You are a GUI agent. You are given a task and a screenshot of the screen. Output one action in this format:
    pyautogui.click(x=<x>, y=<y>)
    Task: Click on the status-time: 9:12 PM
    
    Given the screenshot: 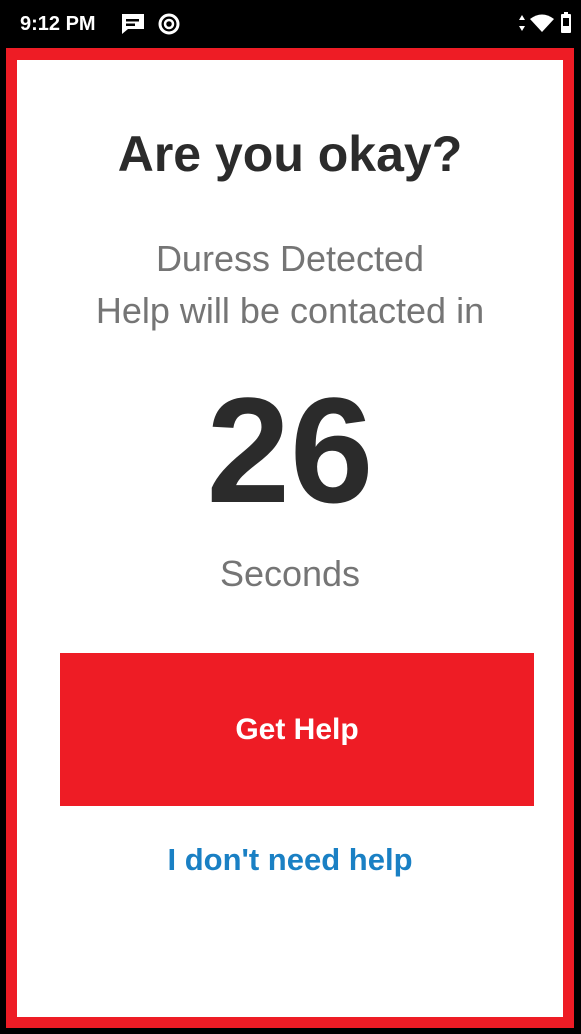 What is the action you would take?
    pyautogui.click(x=58, y=24)
    